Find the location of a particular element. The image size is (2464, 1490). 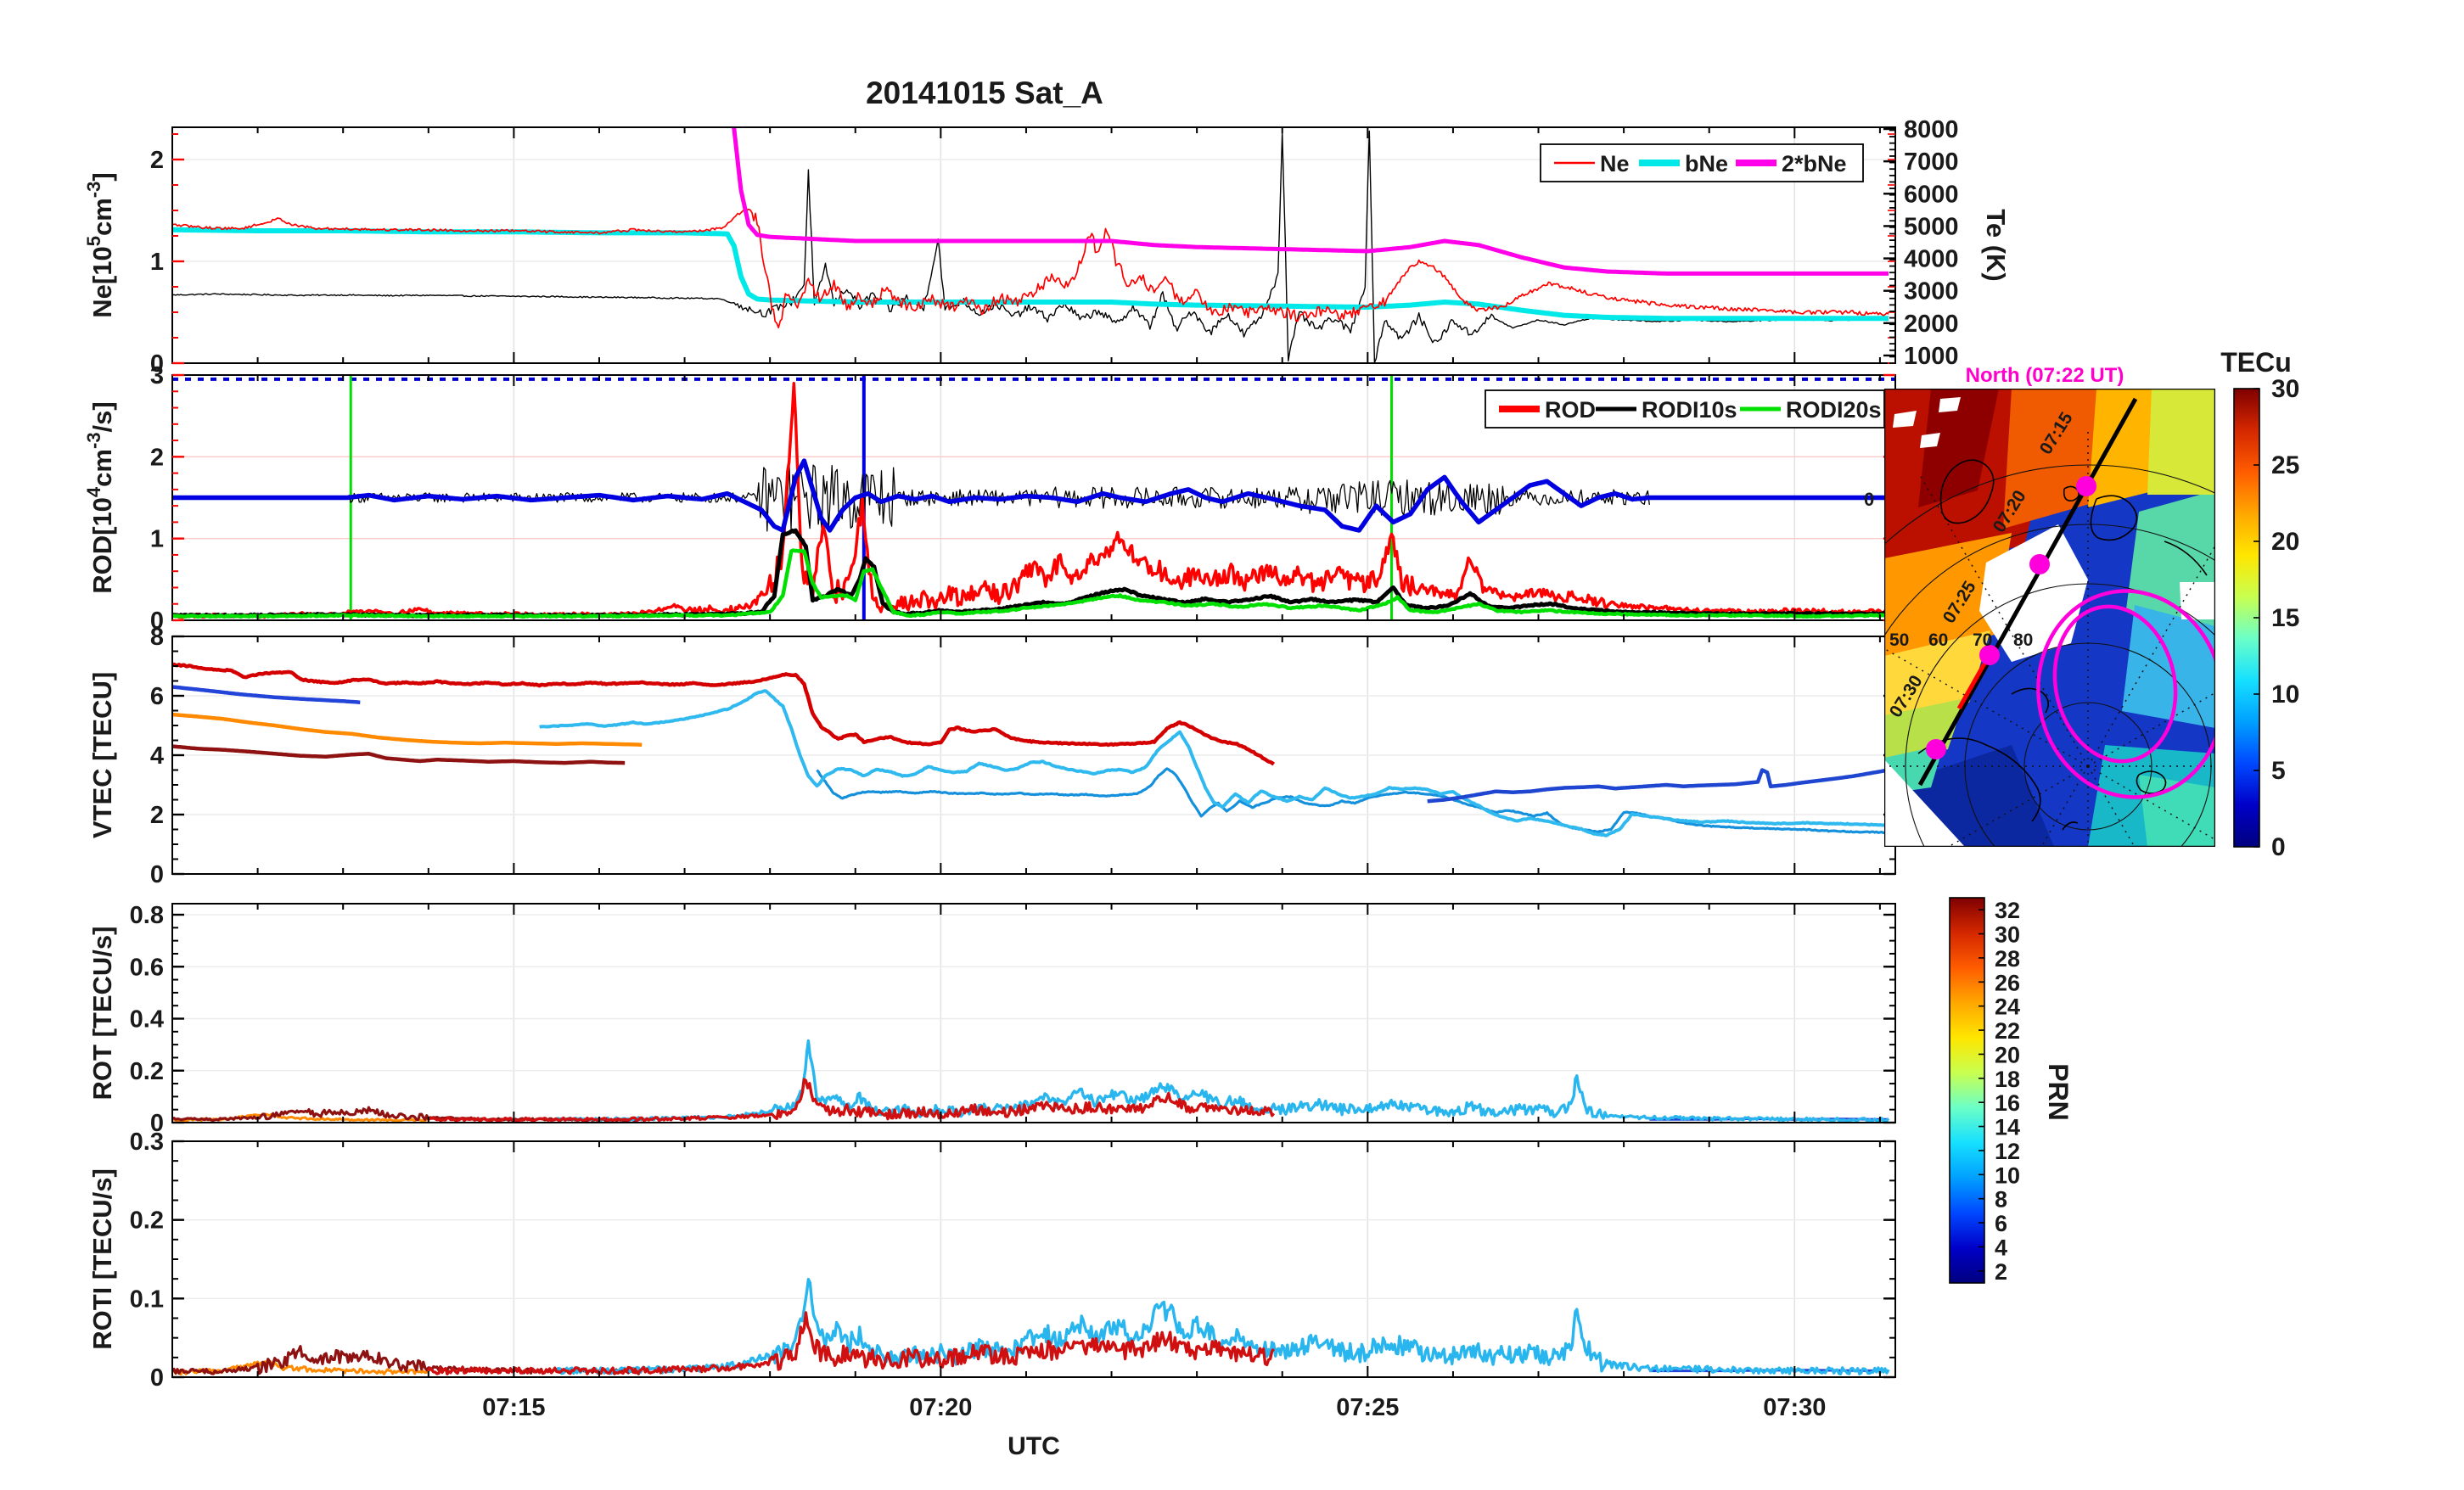

panel-ne-te-ytick: 2 is located at coordinates (157, 160).